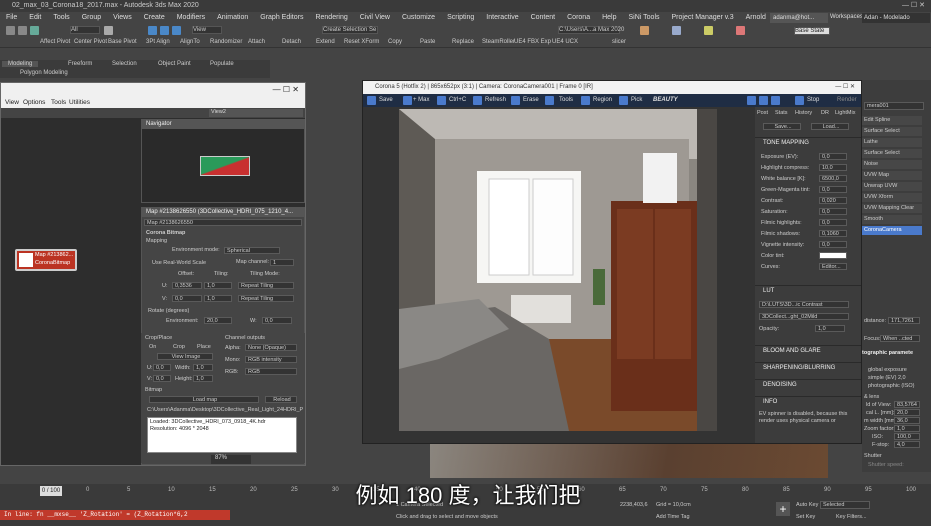  What do you see at coordinates (804, 316) in the screenshot?
I see `lut-select-dropdown: 3DCollect...ght_02Mild` at bounding box center [804, 316].